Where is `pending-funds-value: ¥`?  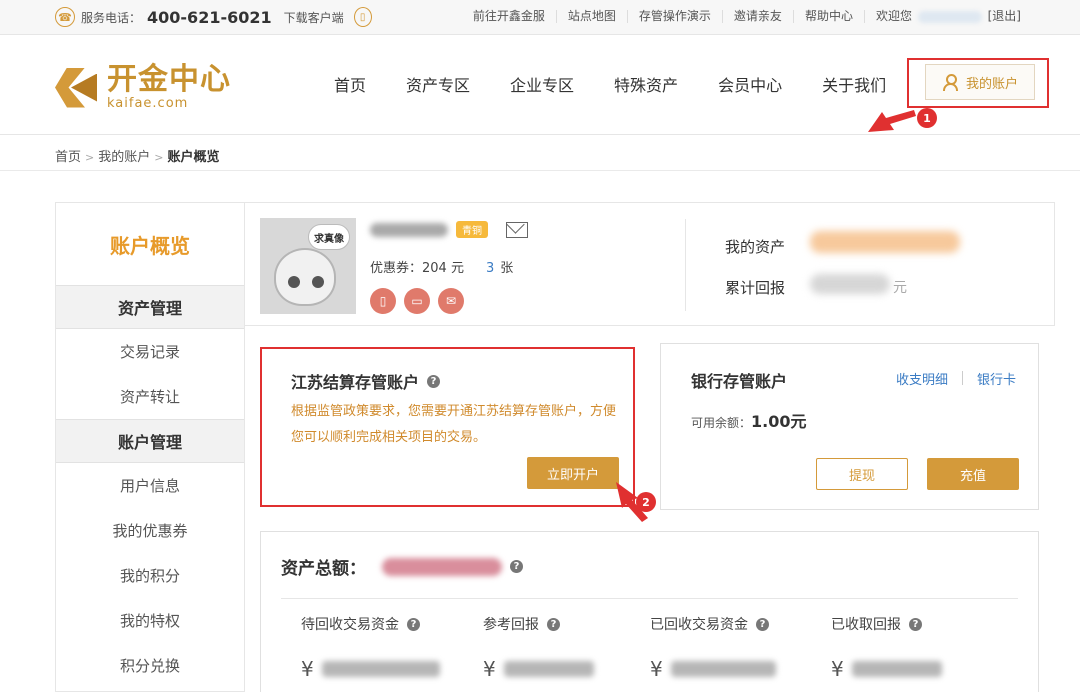 pending-funds-value: ¥ is located at coordinates (370, 669).